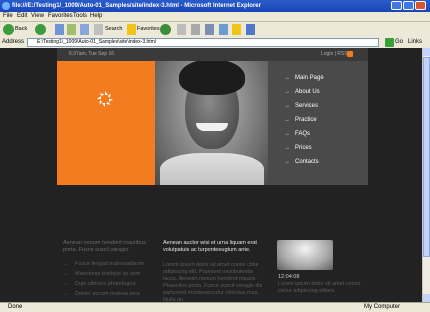  Describe the element at coordinates (212, 169) in the screenshot. I see `photo-shirt` at that location.